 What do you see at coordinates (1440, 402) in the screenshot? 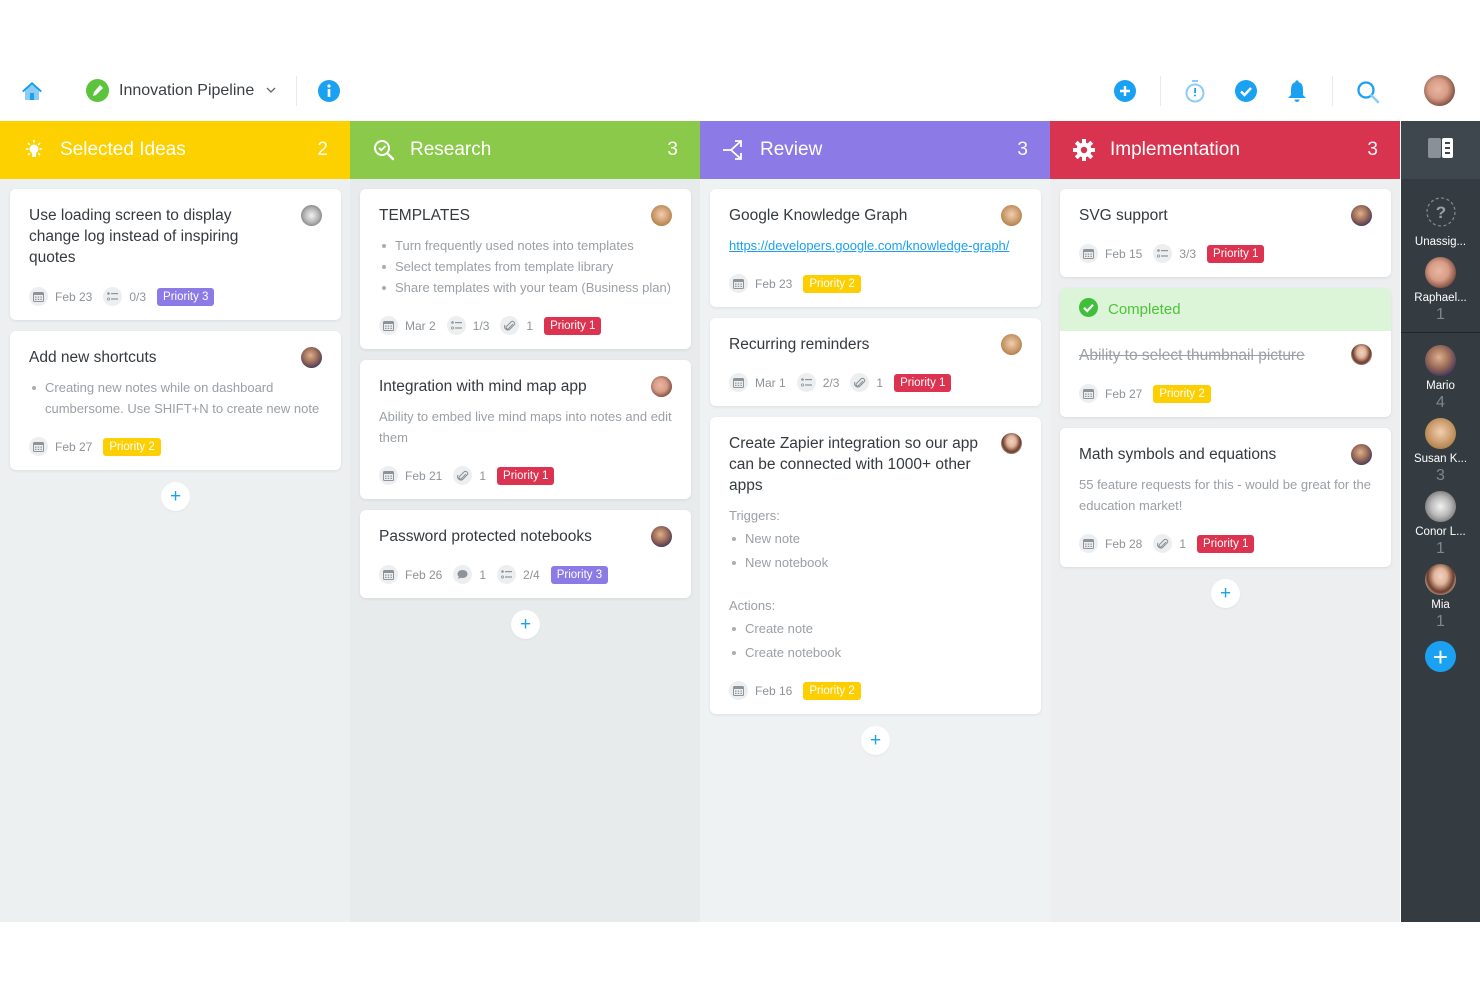
I see `member-count: 4` at bounding box center [1440, 402].